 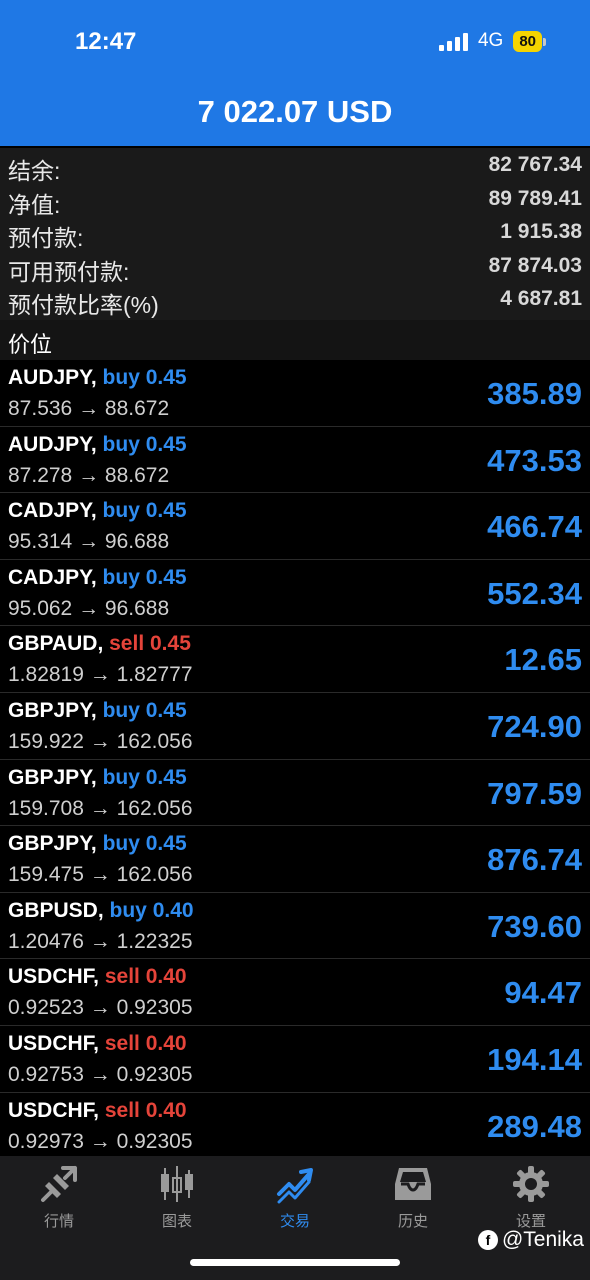 What do you see at coordinates (56, 644) in the screenshot?
I see `position-symbol: GBPAUD,` at bounding box center [56, 644].